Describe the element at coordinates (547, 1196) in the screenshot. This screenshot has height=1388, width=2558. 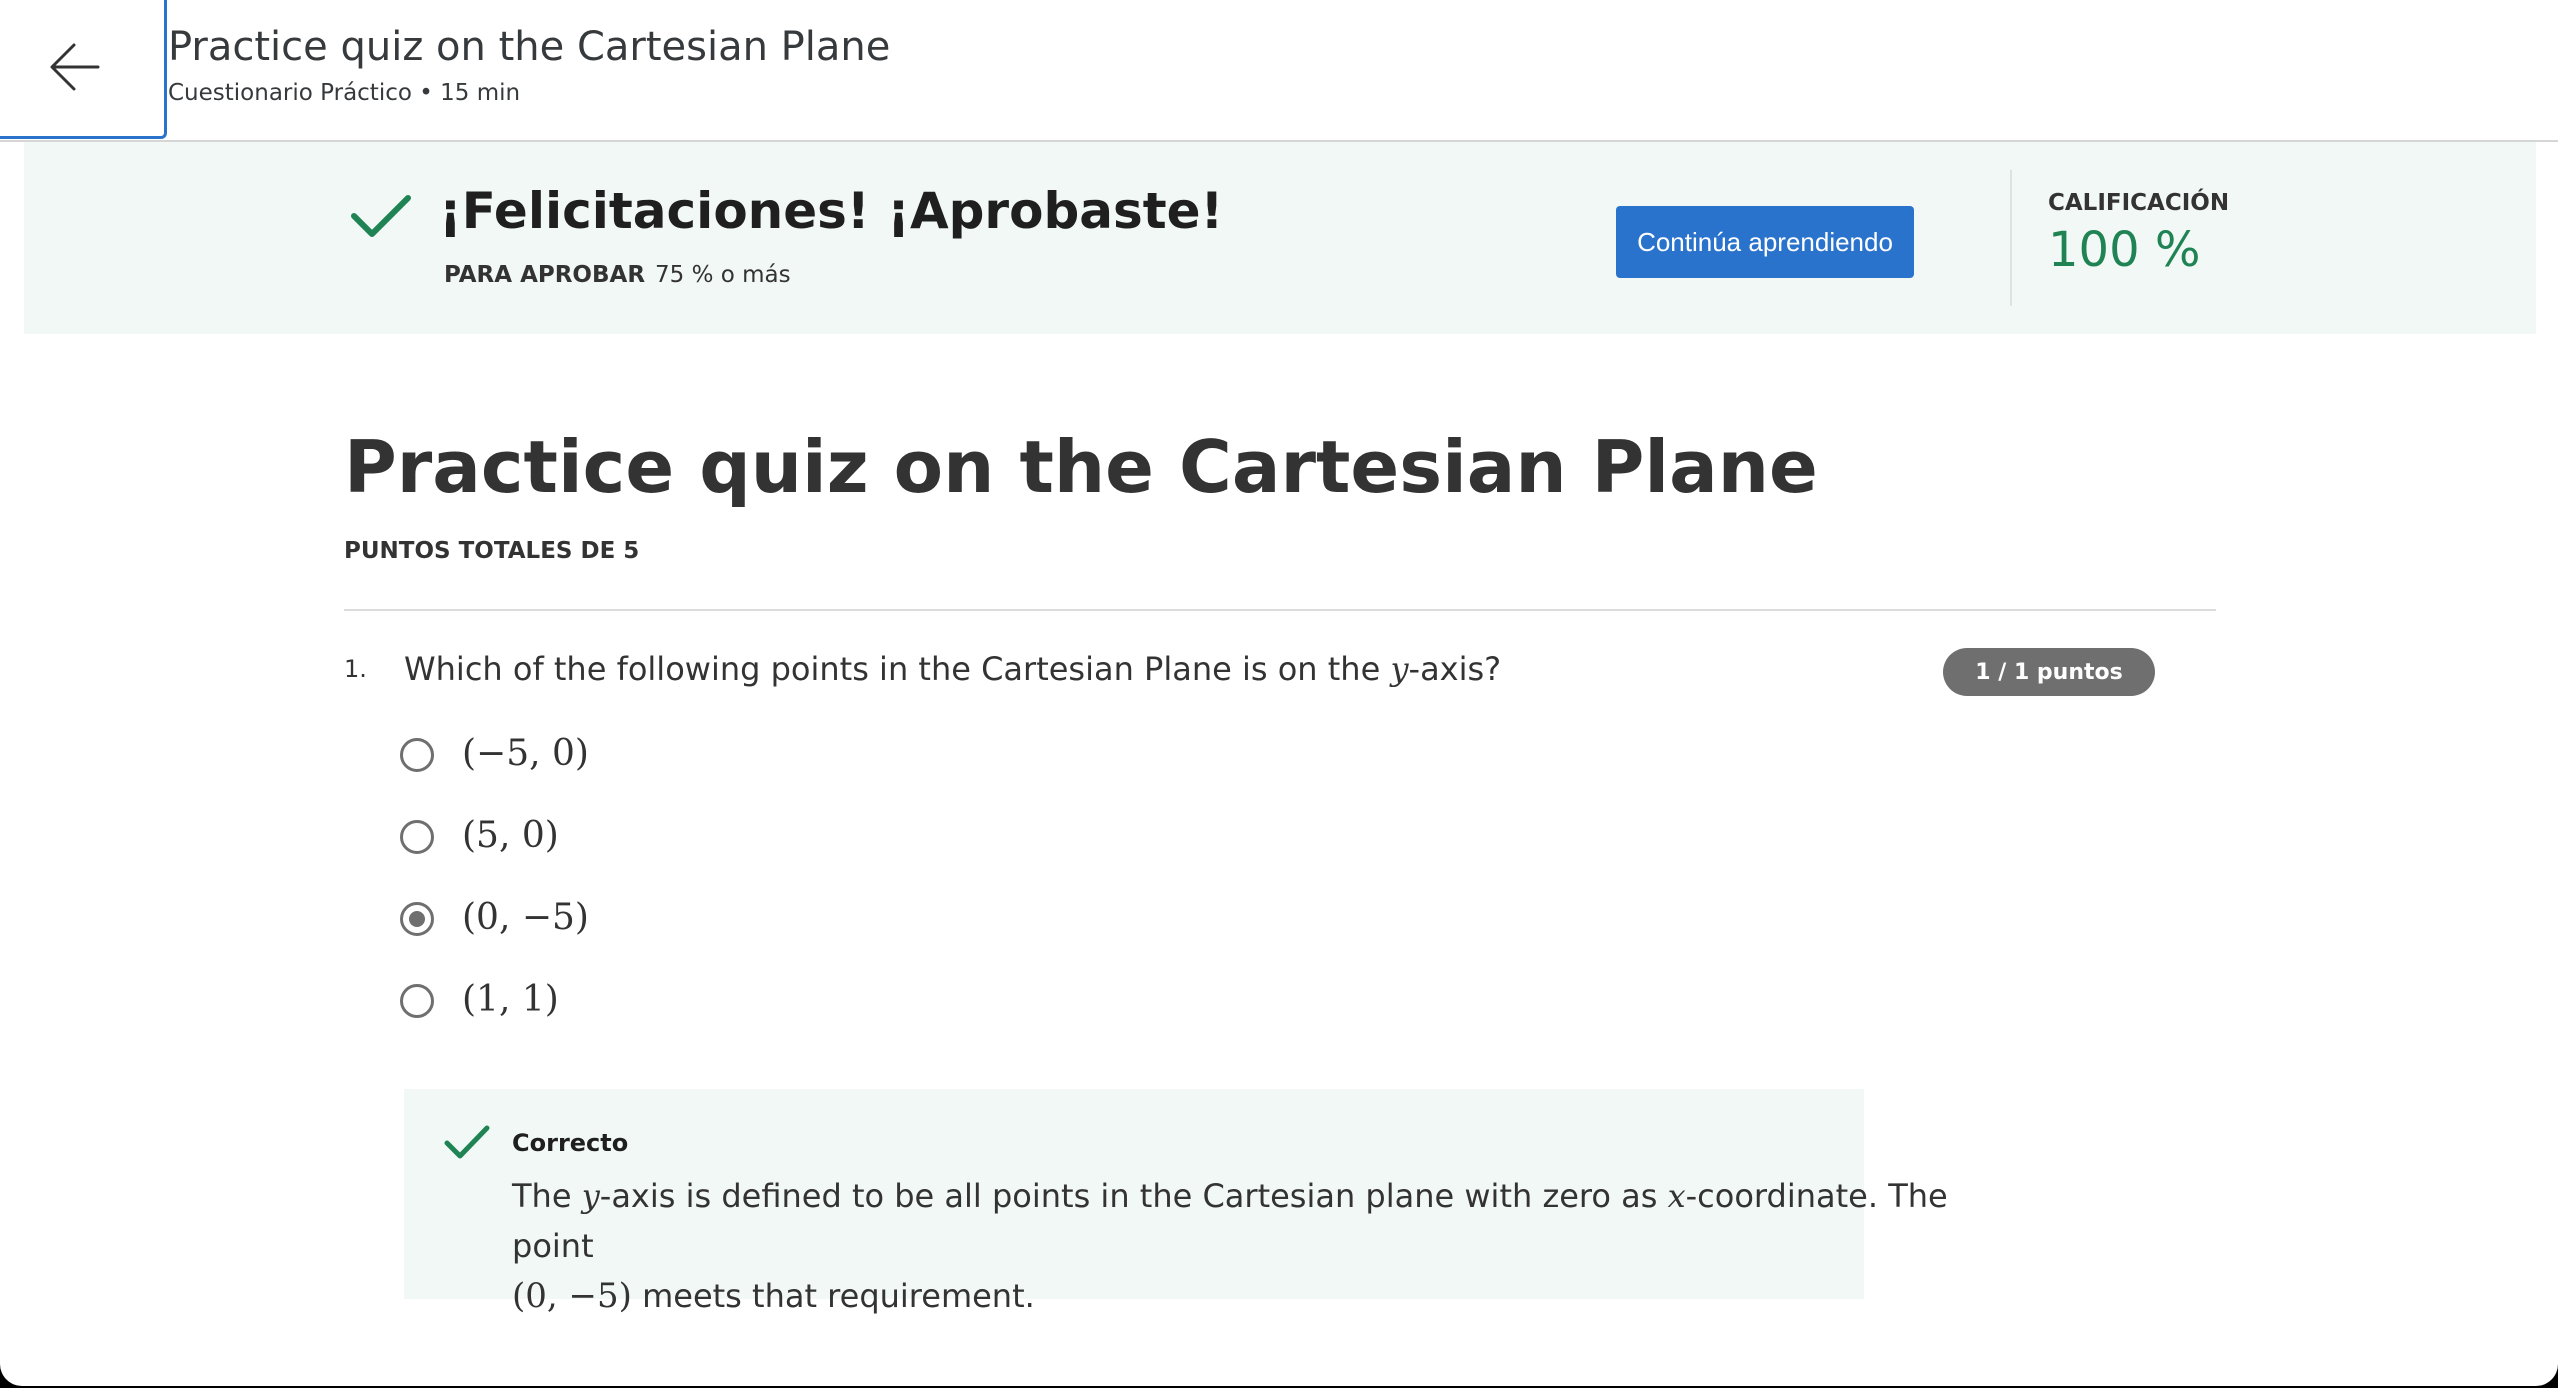
I see `feedback-text-part: The` at that location.